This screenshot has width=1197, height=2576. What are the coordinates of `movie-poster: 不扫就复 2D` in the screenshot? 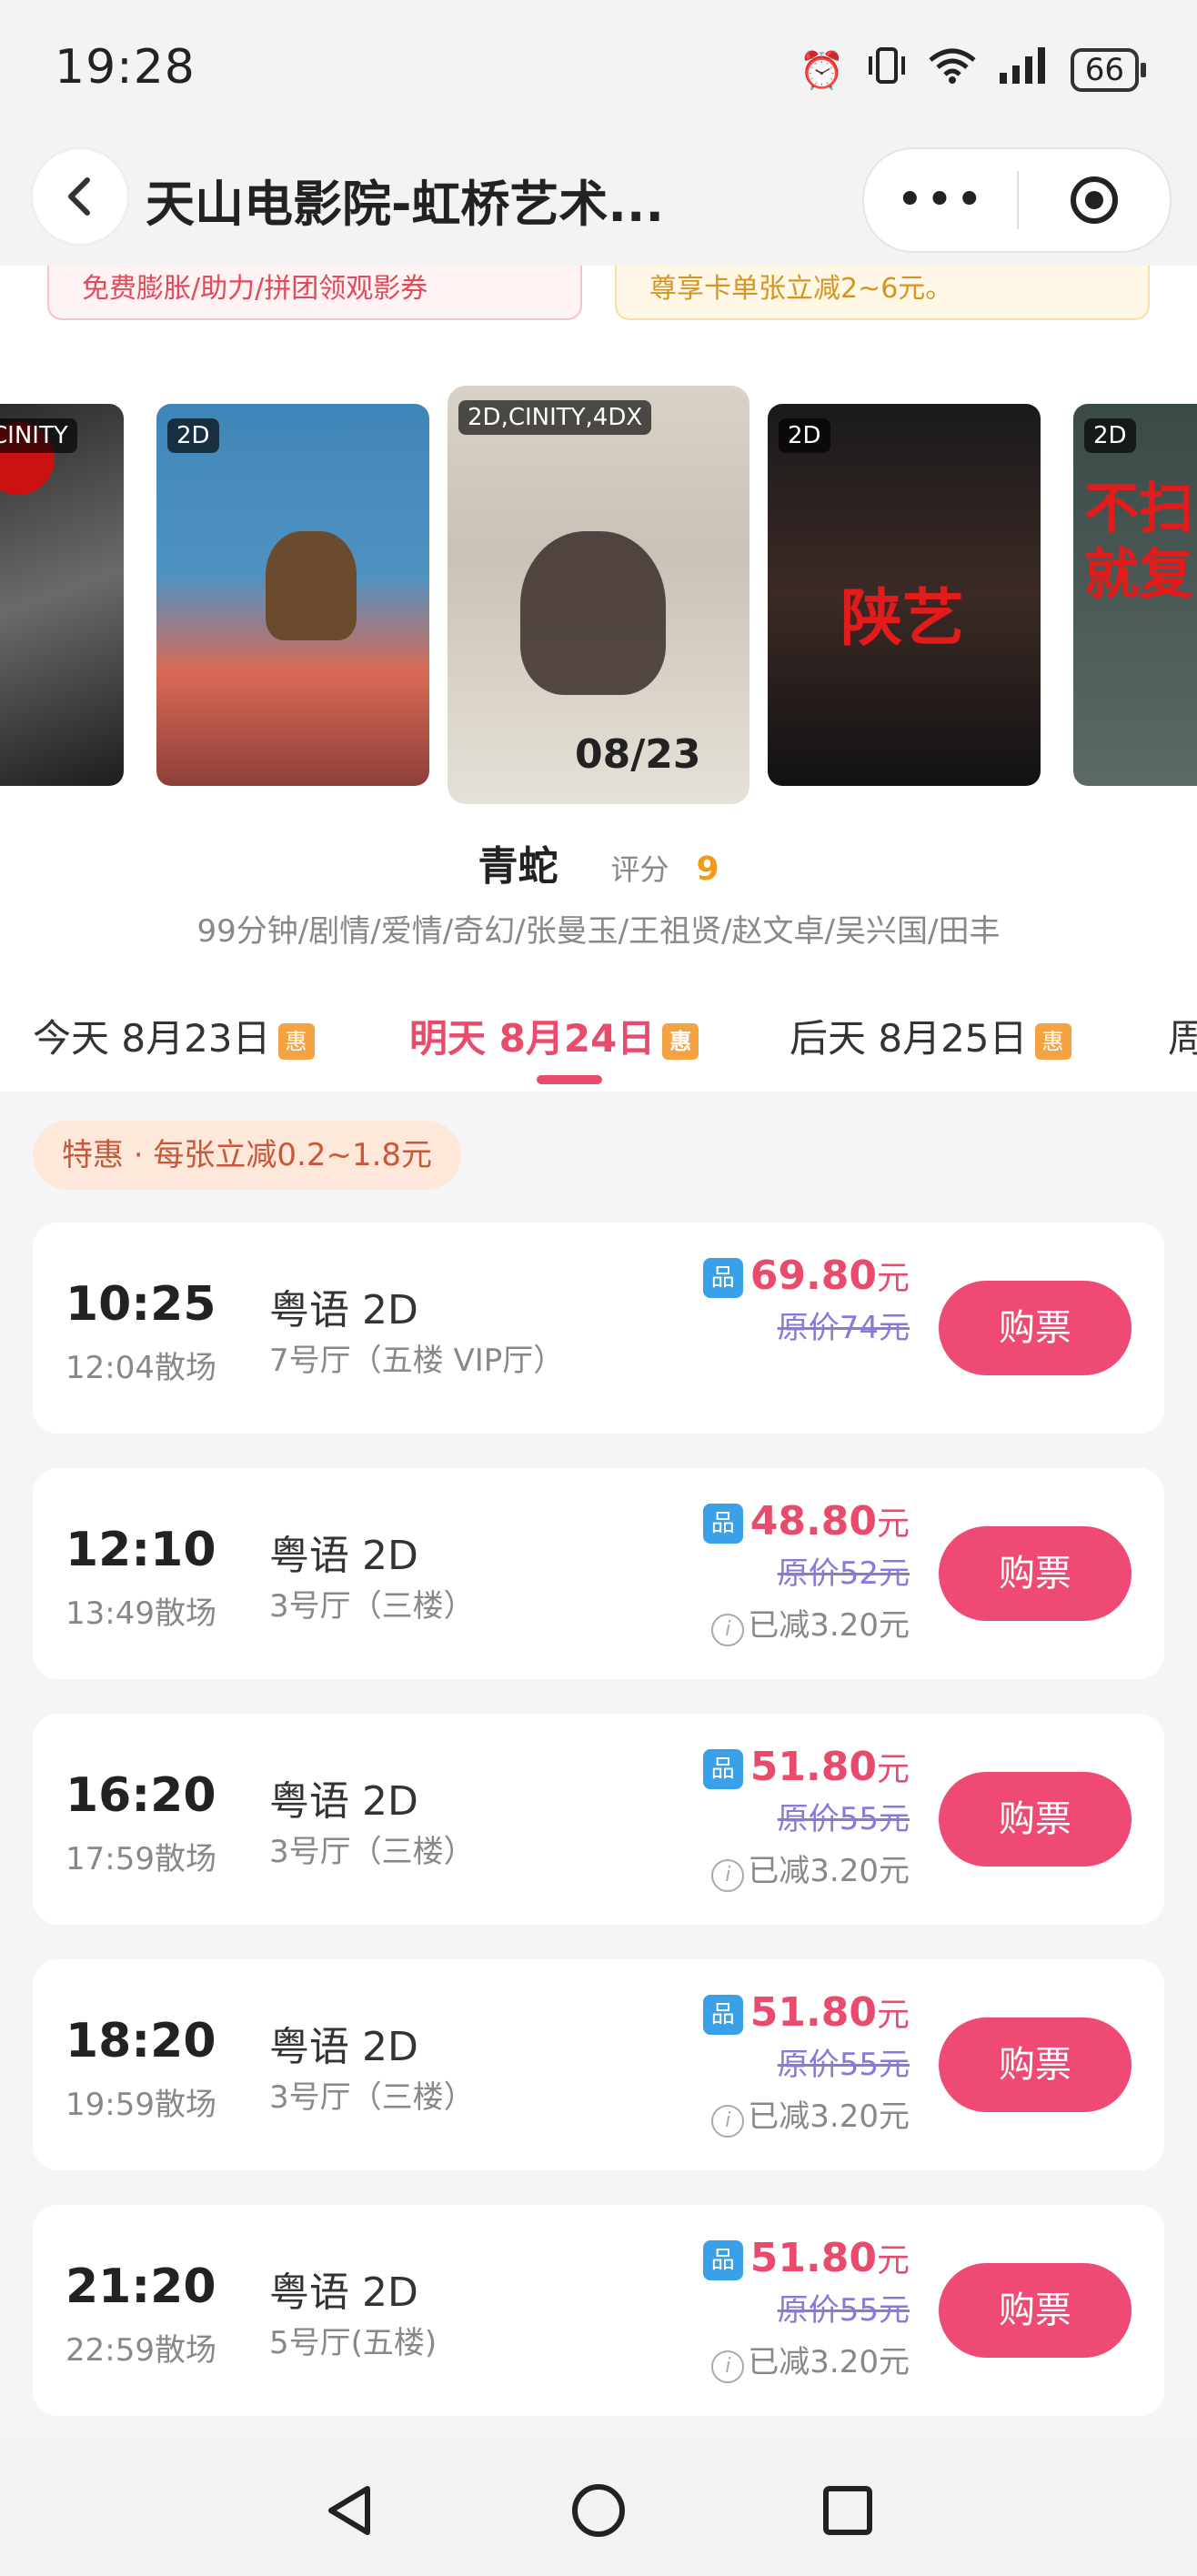 It's located at (1135, 595).